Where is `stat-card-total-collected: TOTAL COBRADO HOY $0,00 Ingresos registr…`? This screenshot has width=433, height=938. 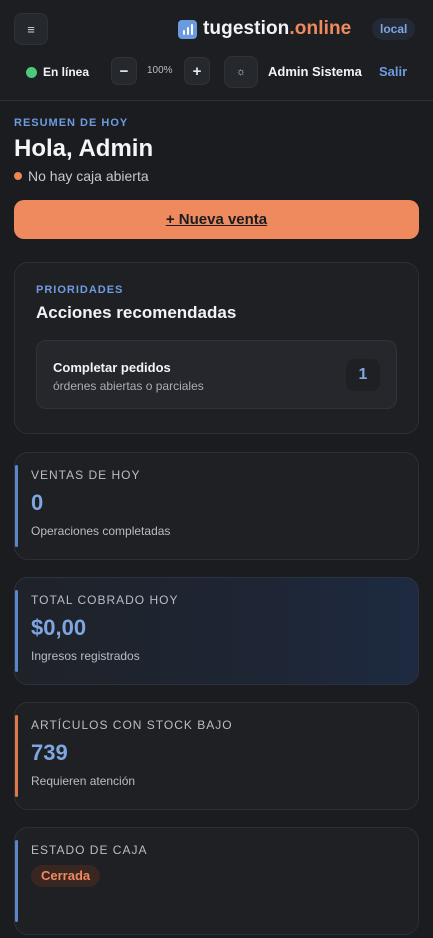
stat-card-total-collected: TOTAL COBRADO HOY $0,00 Ingresos registr… is located at coordinates (216, 631).